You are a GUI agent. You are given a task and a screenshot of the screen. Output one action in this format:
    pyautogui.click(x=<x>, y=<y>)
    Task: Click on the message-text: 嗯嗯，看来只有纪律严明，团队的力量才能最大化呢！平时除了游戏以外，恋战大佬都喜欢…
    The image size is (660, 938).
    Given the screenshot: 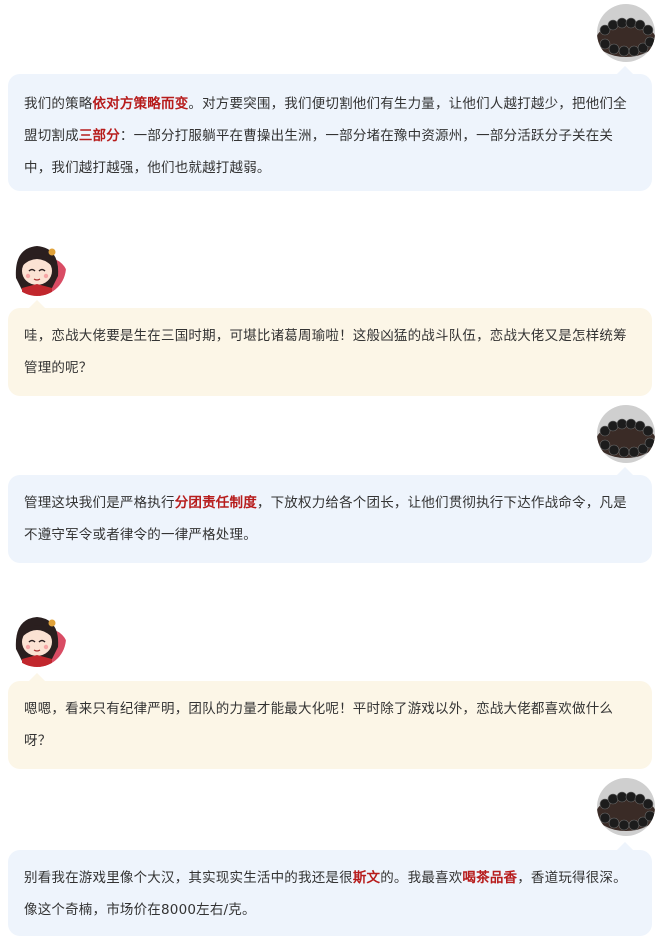 What is the action you would take?
    pyautogui.click(x=319, y=725)
    